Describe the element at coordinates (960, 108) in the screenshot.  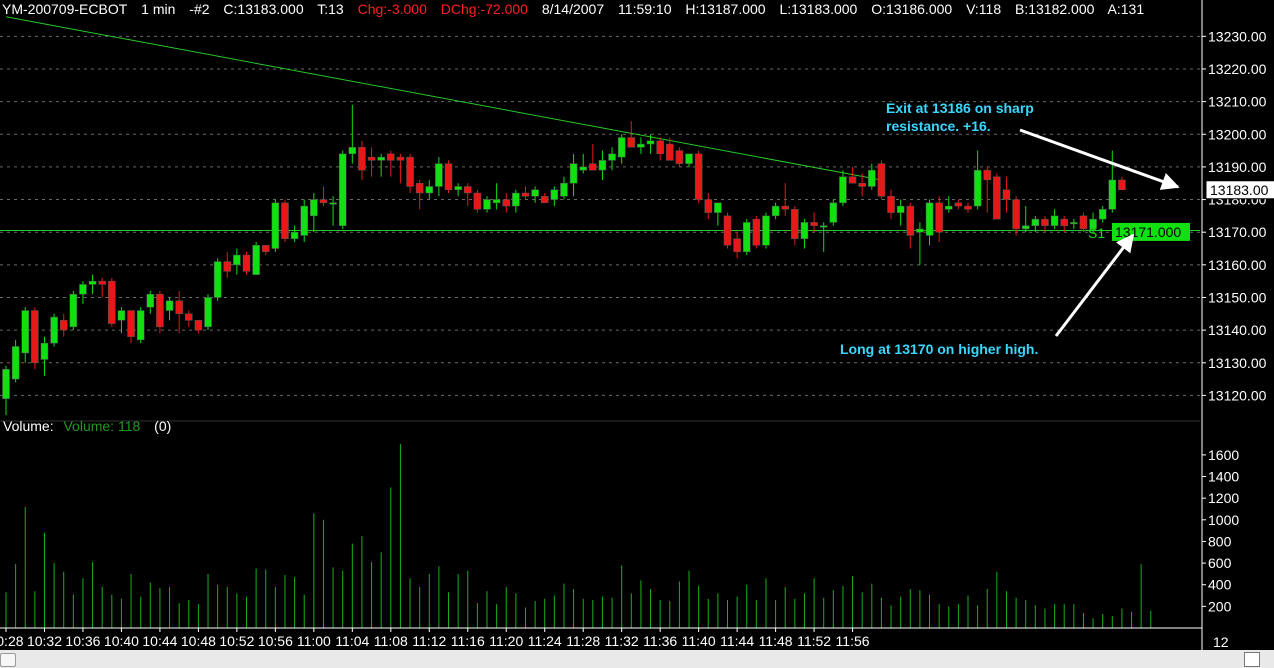
I see `exit-annotation-line1: Exit at 13186 on sharp` at that location.